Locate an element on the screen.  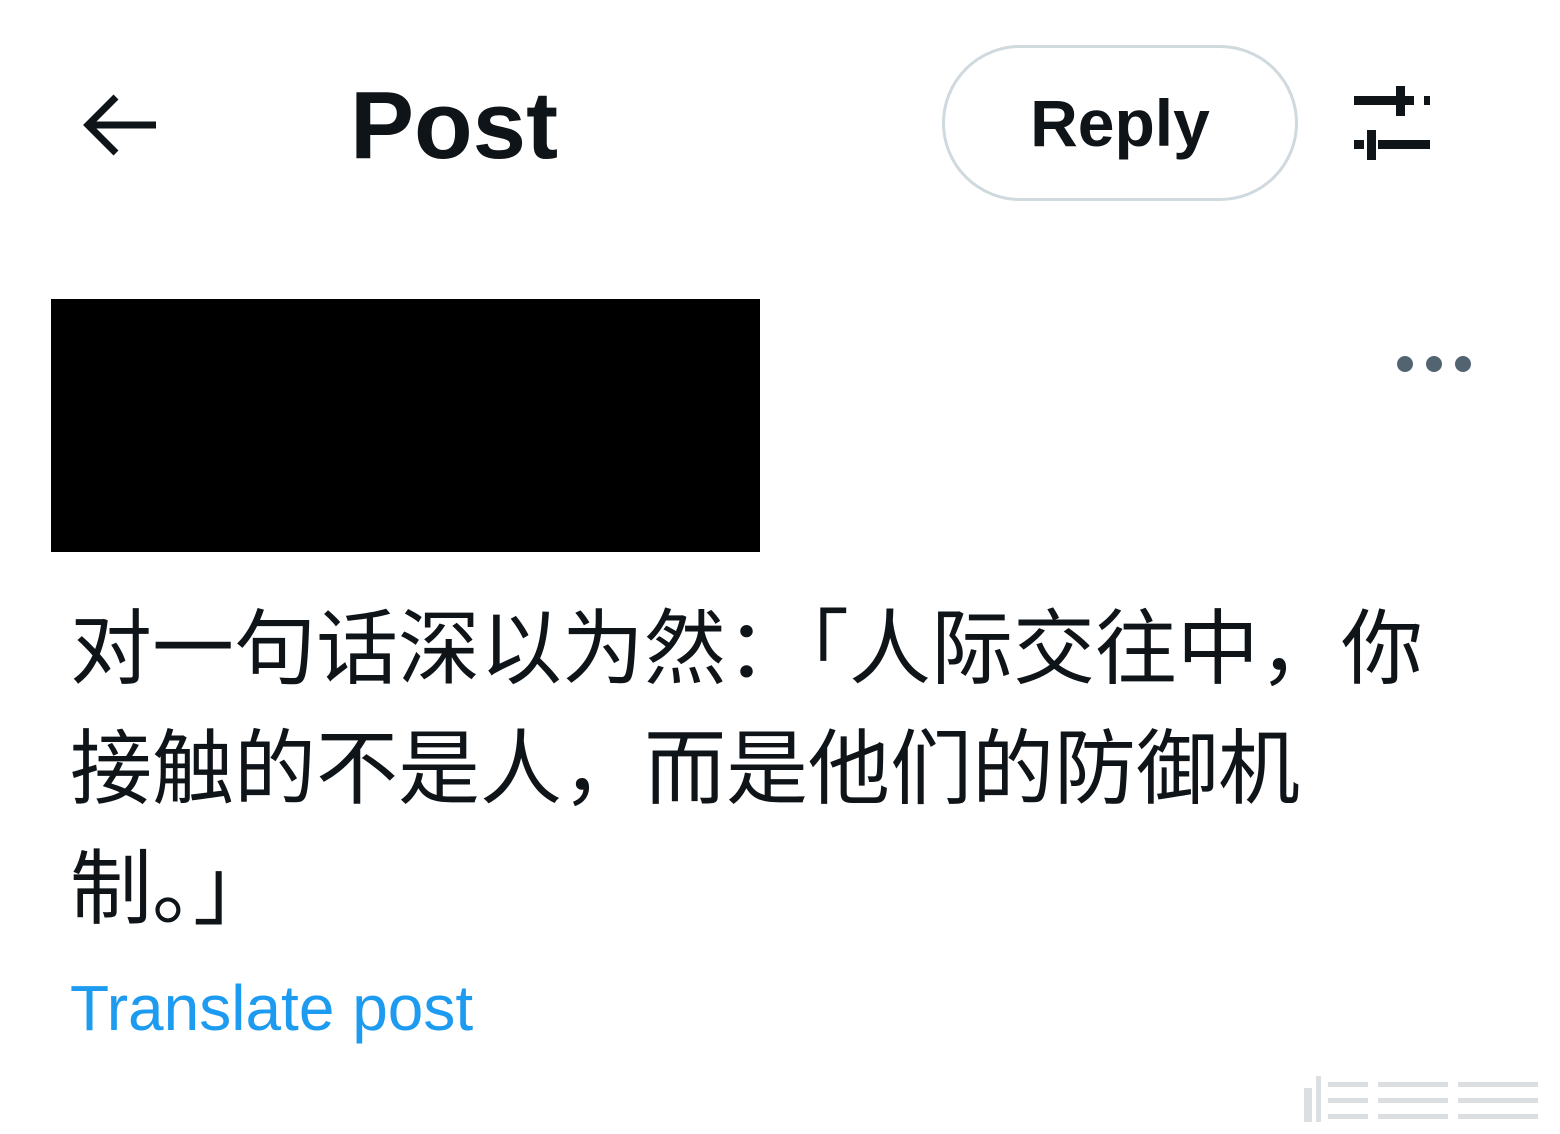
arrow-left-icon is located at coordinates (119, 125).